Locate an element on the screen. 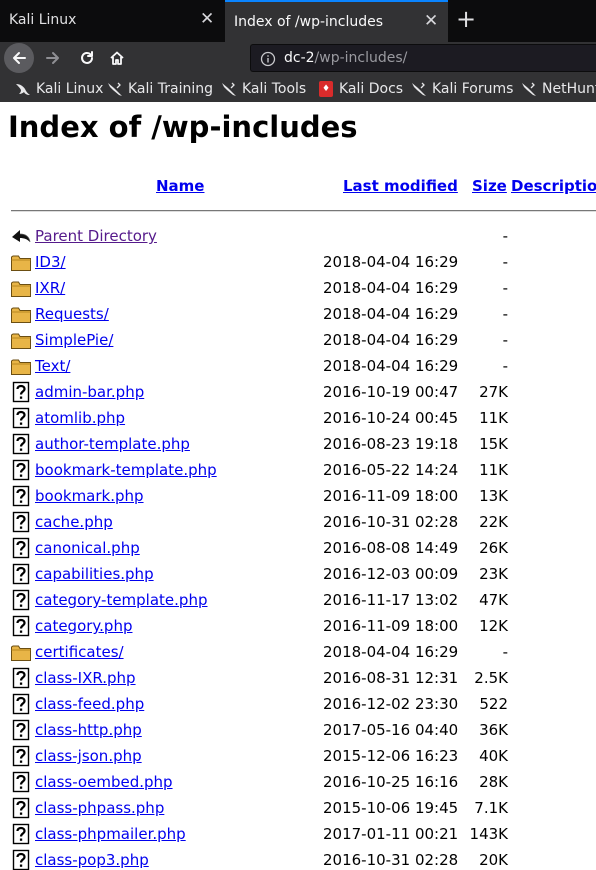 The width and height of the screenshot is (596, 870). last-modified: 2016-12-03 00:09 is located at coordinates (391, 574).